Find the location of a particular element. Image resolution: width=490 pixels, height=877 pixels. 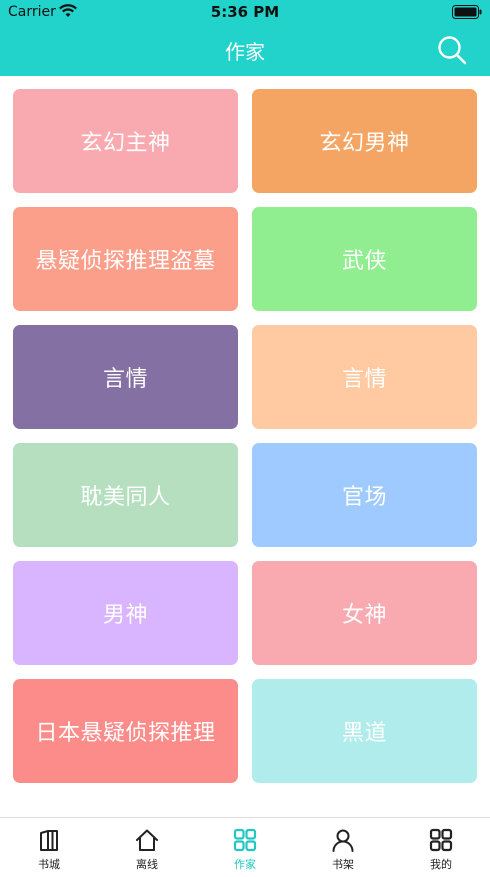

home-icon is located at coordinates (147, 840).